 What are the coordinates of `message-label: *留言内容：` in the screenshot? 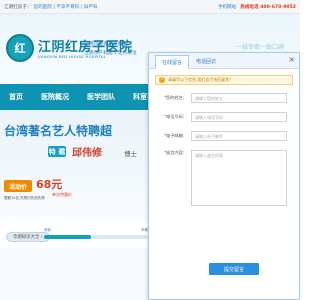 It's located at (175, 152).